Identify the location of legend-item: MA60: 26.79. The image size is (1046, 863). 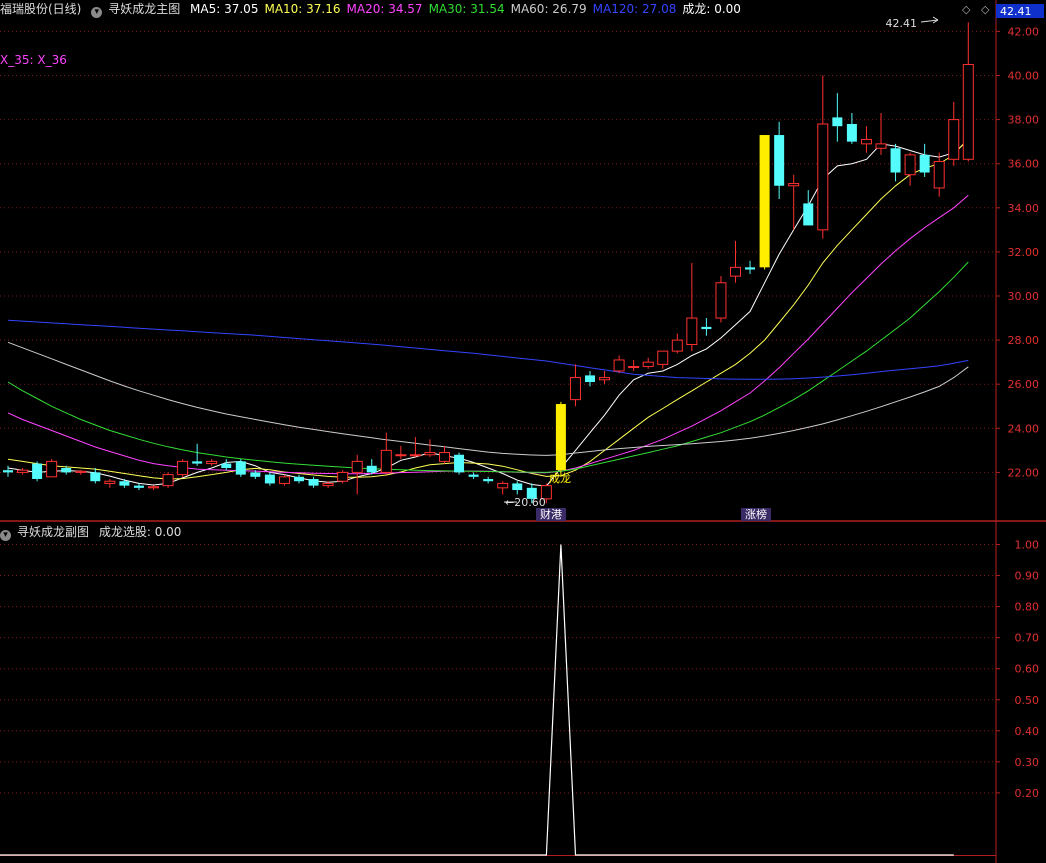
(548, 9).